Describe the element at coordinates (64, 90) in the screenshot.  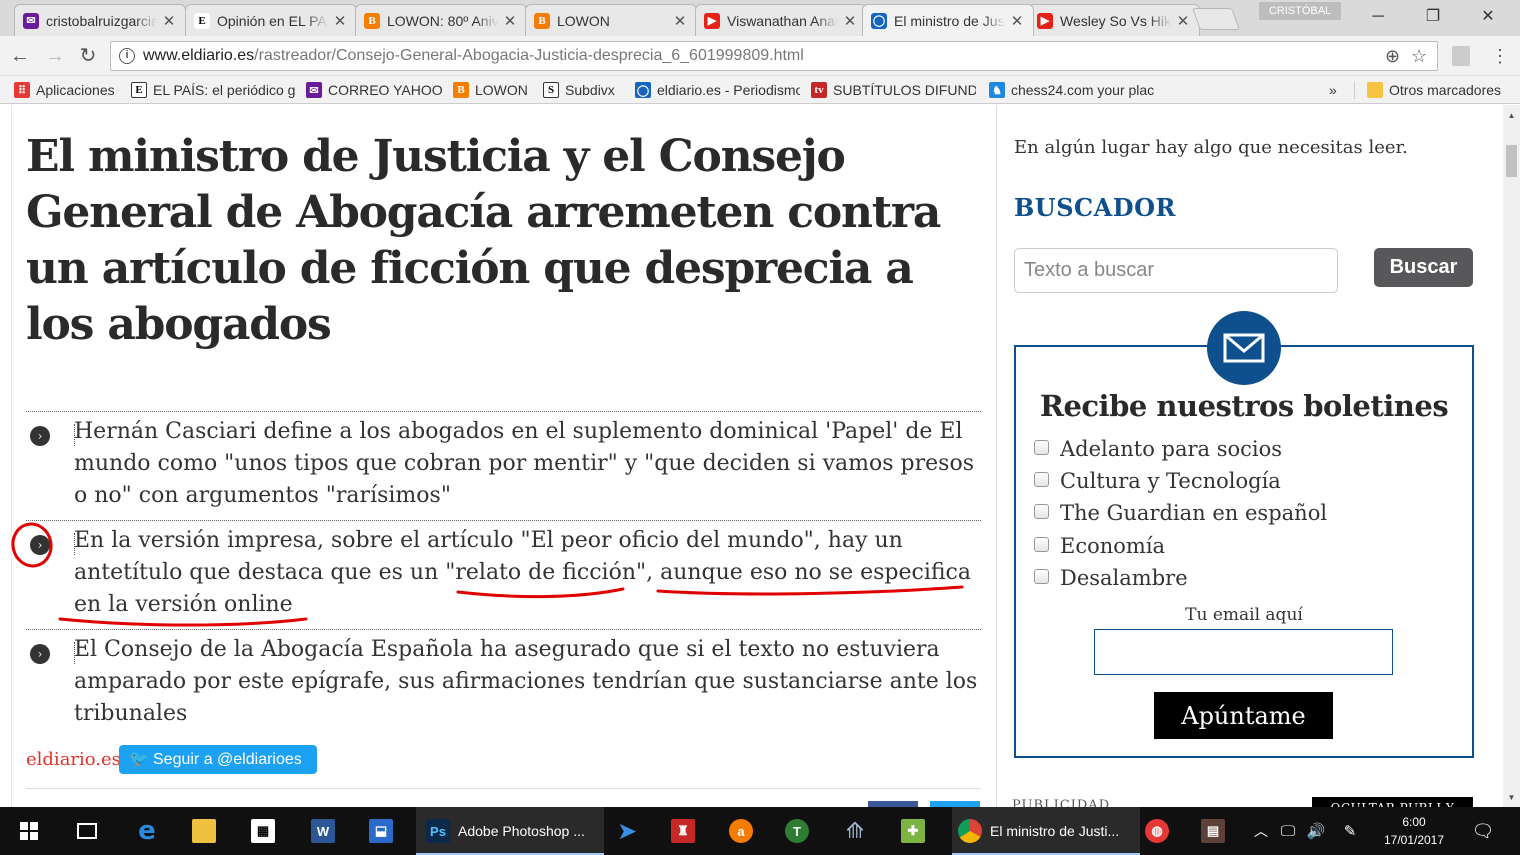
I see `bookmark: ⠿ Aplicaciones` at that location.